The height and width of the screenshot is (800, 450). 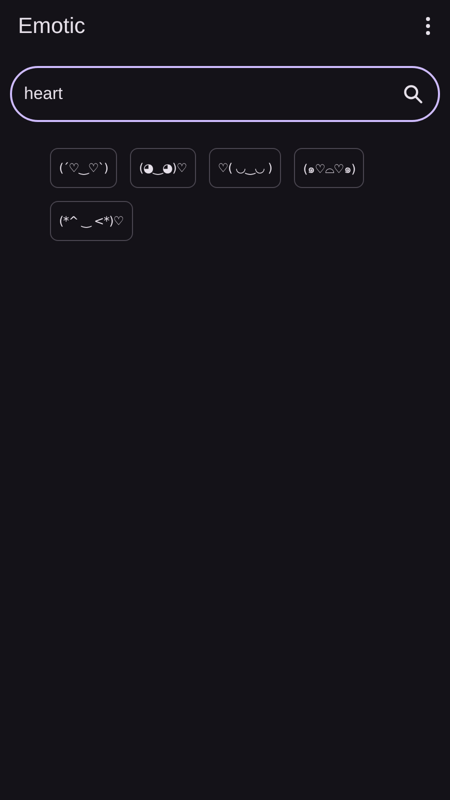 What do you see at coordinates (329, 168) in the screenshot?
I see `emoticon-chip: (๑♡⌓♡๑)` at bounding box center [329, 168].